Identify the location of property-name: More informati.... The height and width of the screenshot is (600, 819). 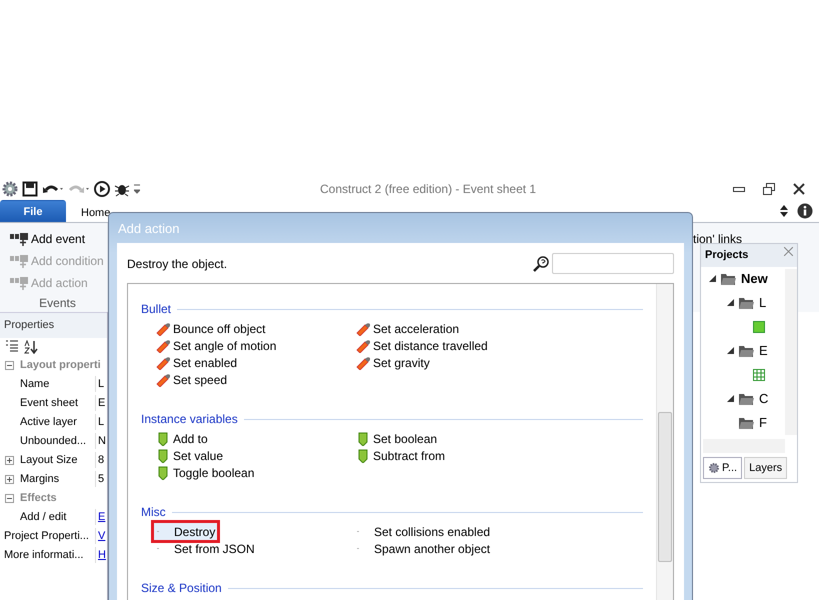
(44, 555).